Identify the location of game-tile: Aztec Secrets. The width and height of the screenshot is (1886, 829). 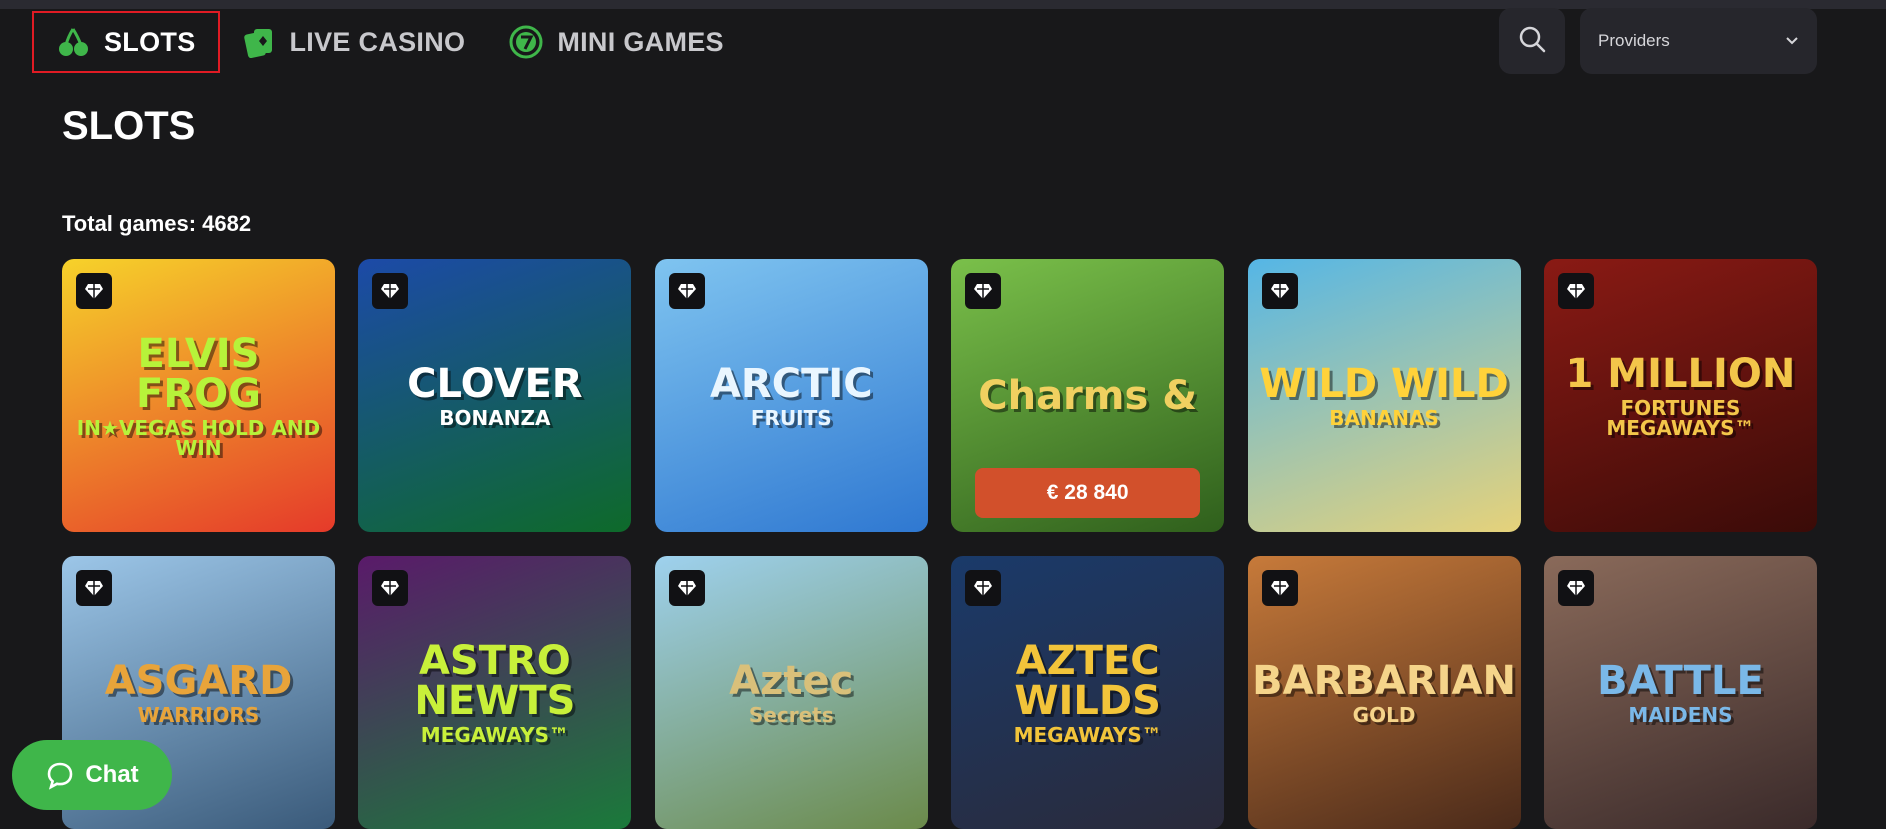
(791, 692).